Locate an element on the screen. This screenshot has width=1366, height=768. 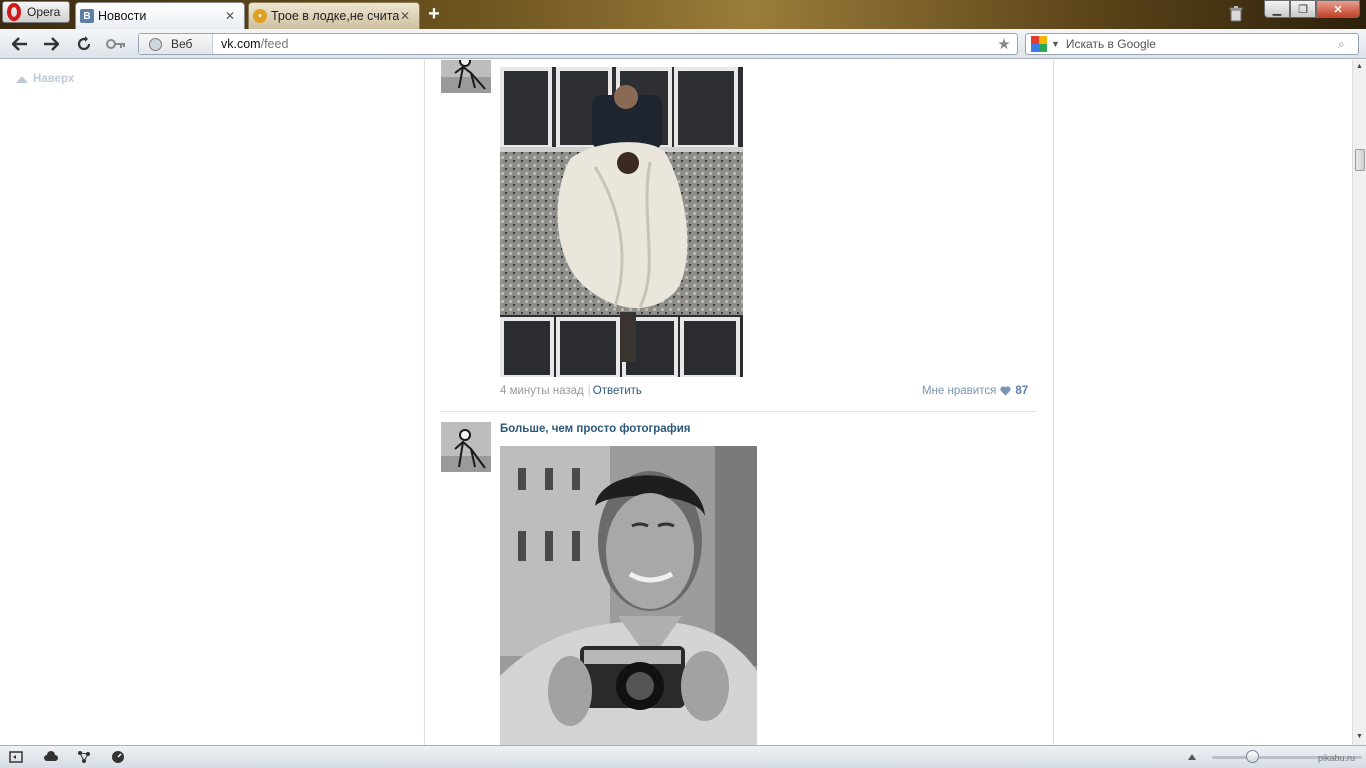
tab-title: Новости is located at coordinates (122, 16).